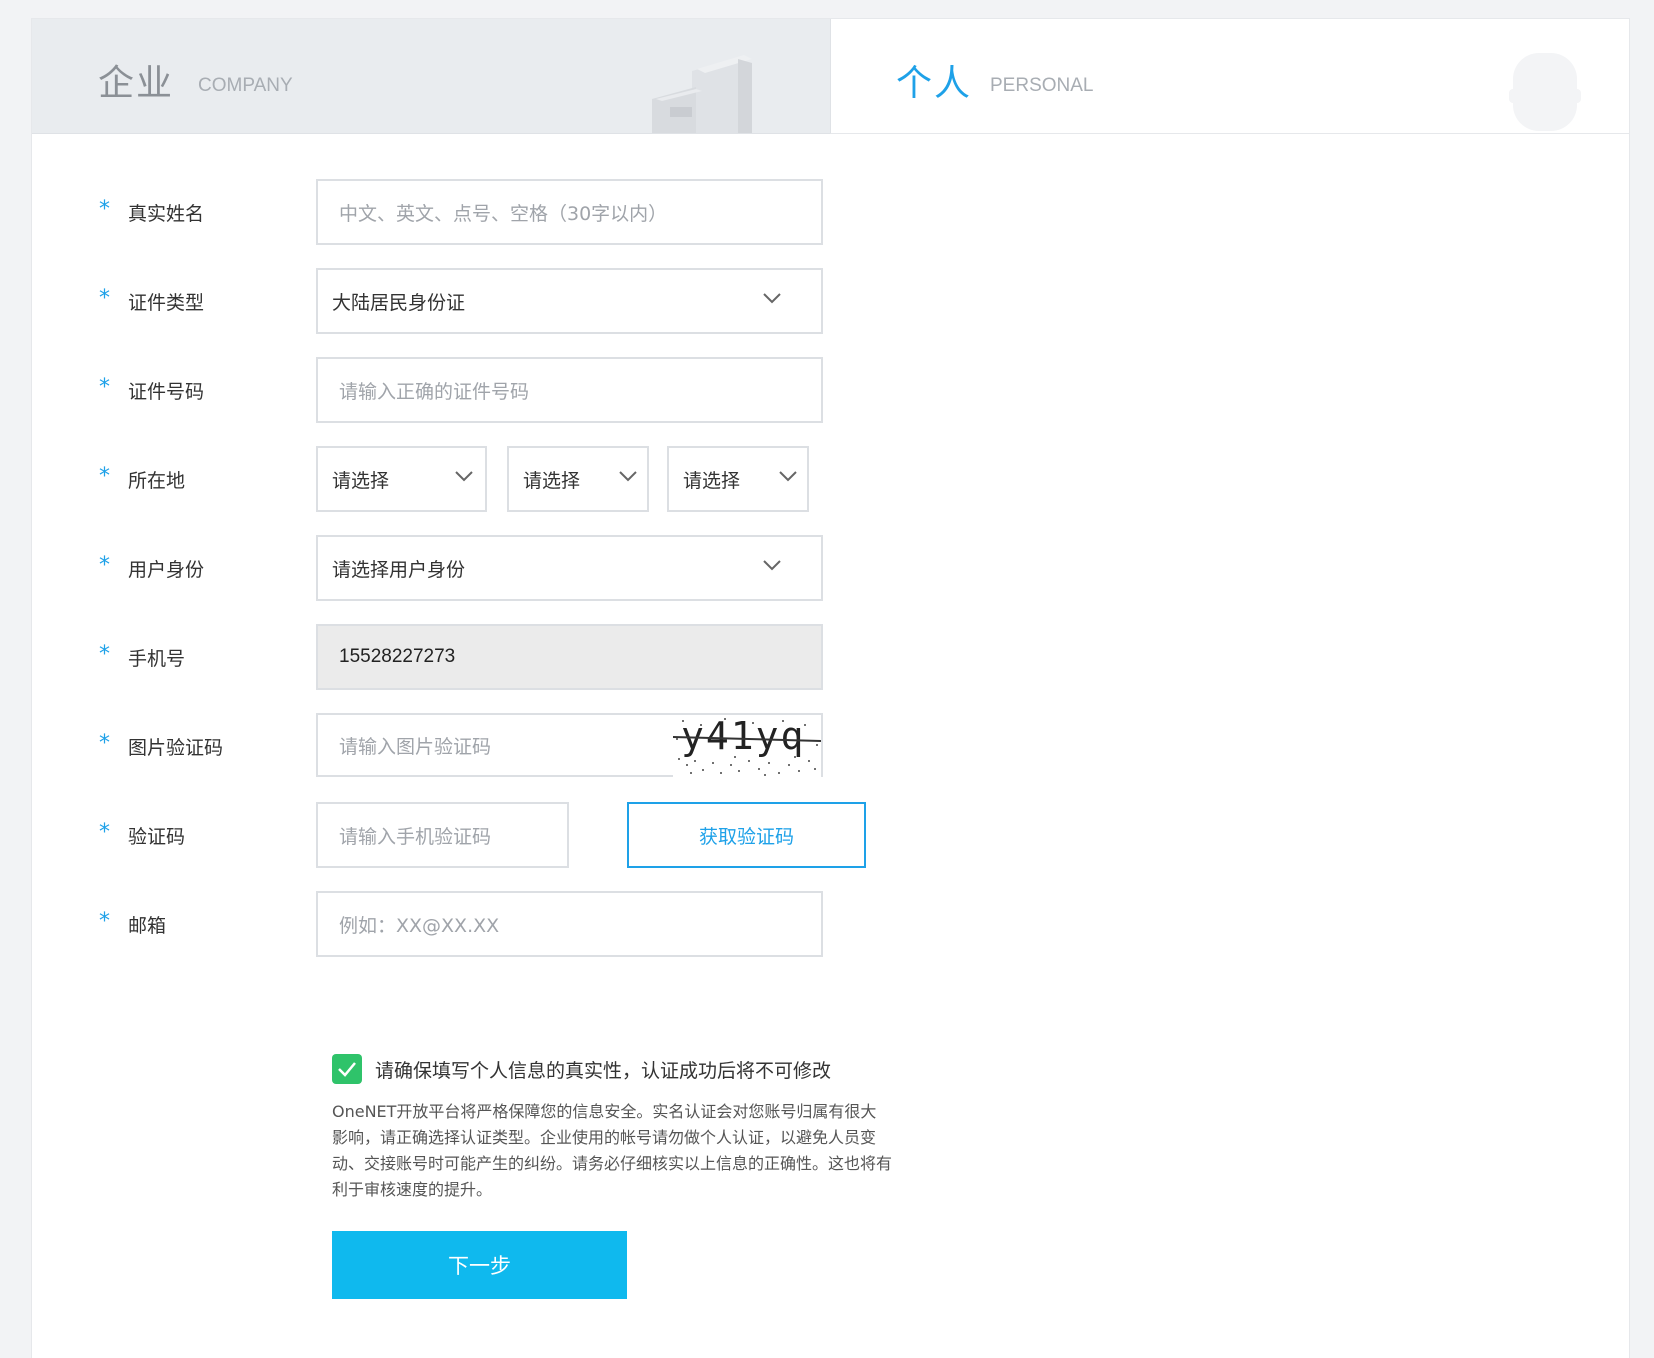 Image resolution: width=1654 pixels, height=1358 pixels. I want to click on next-step-button: 下一步, so click(479, 1265).